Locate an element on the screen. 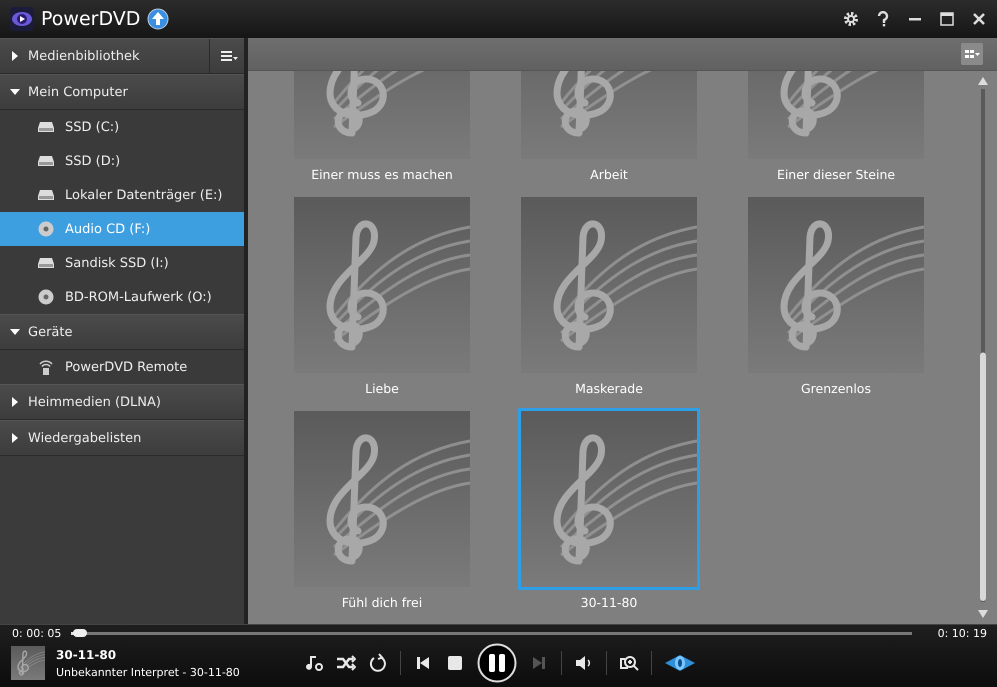 Image resolution: width=997 pixels, height=687 pixels. track-title: 30-11-80 is located at coordinates (87, 655).